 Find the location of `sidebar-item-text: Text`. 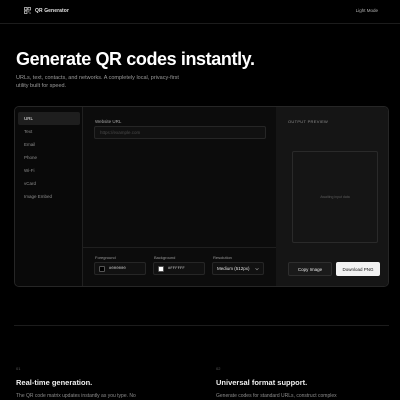

sidebar-item-text: Text is located at coordinates (49, 131).